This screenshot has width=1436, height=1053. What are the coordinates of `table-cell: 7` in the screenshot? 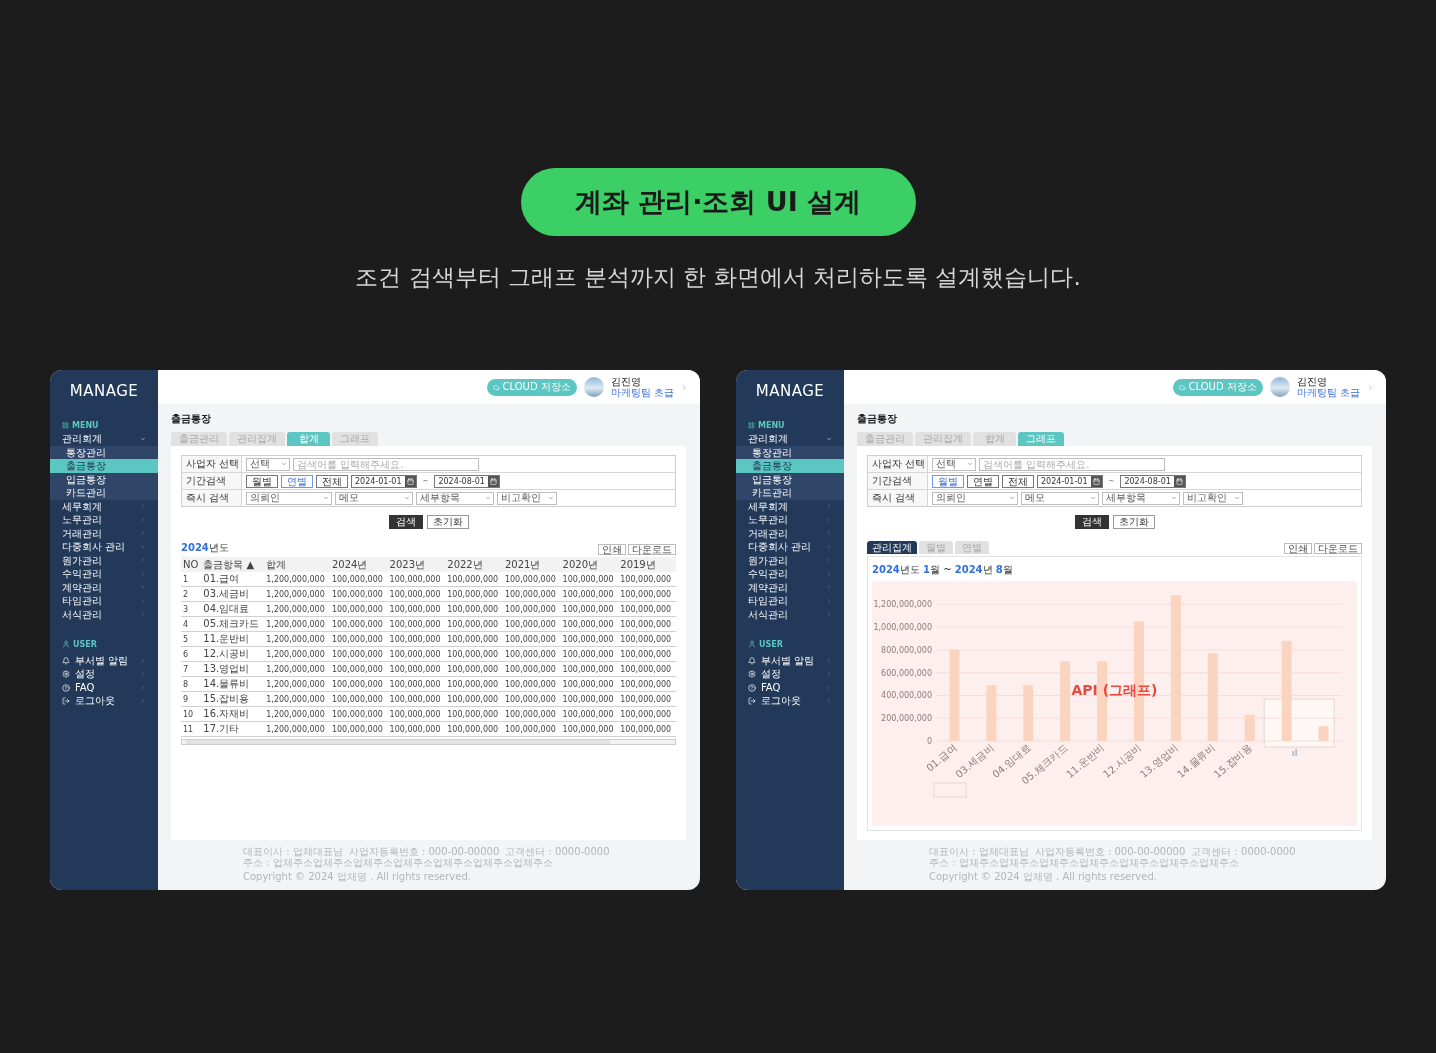 It's located at (191, 669).